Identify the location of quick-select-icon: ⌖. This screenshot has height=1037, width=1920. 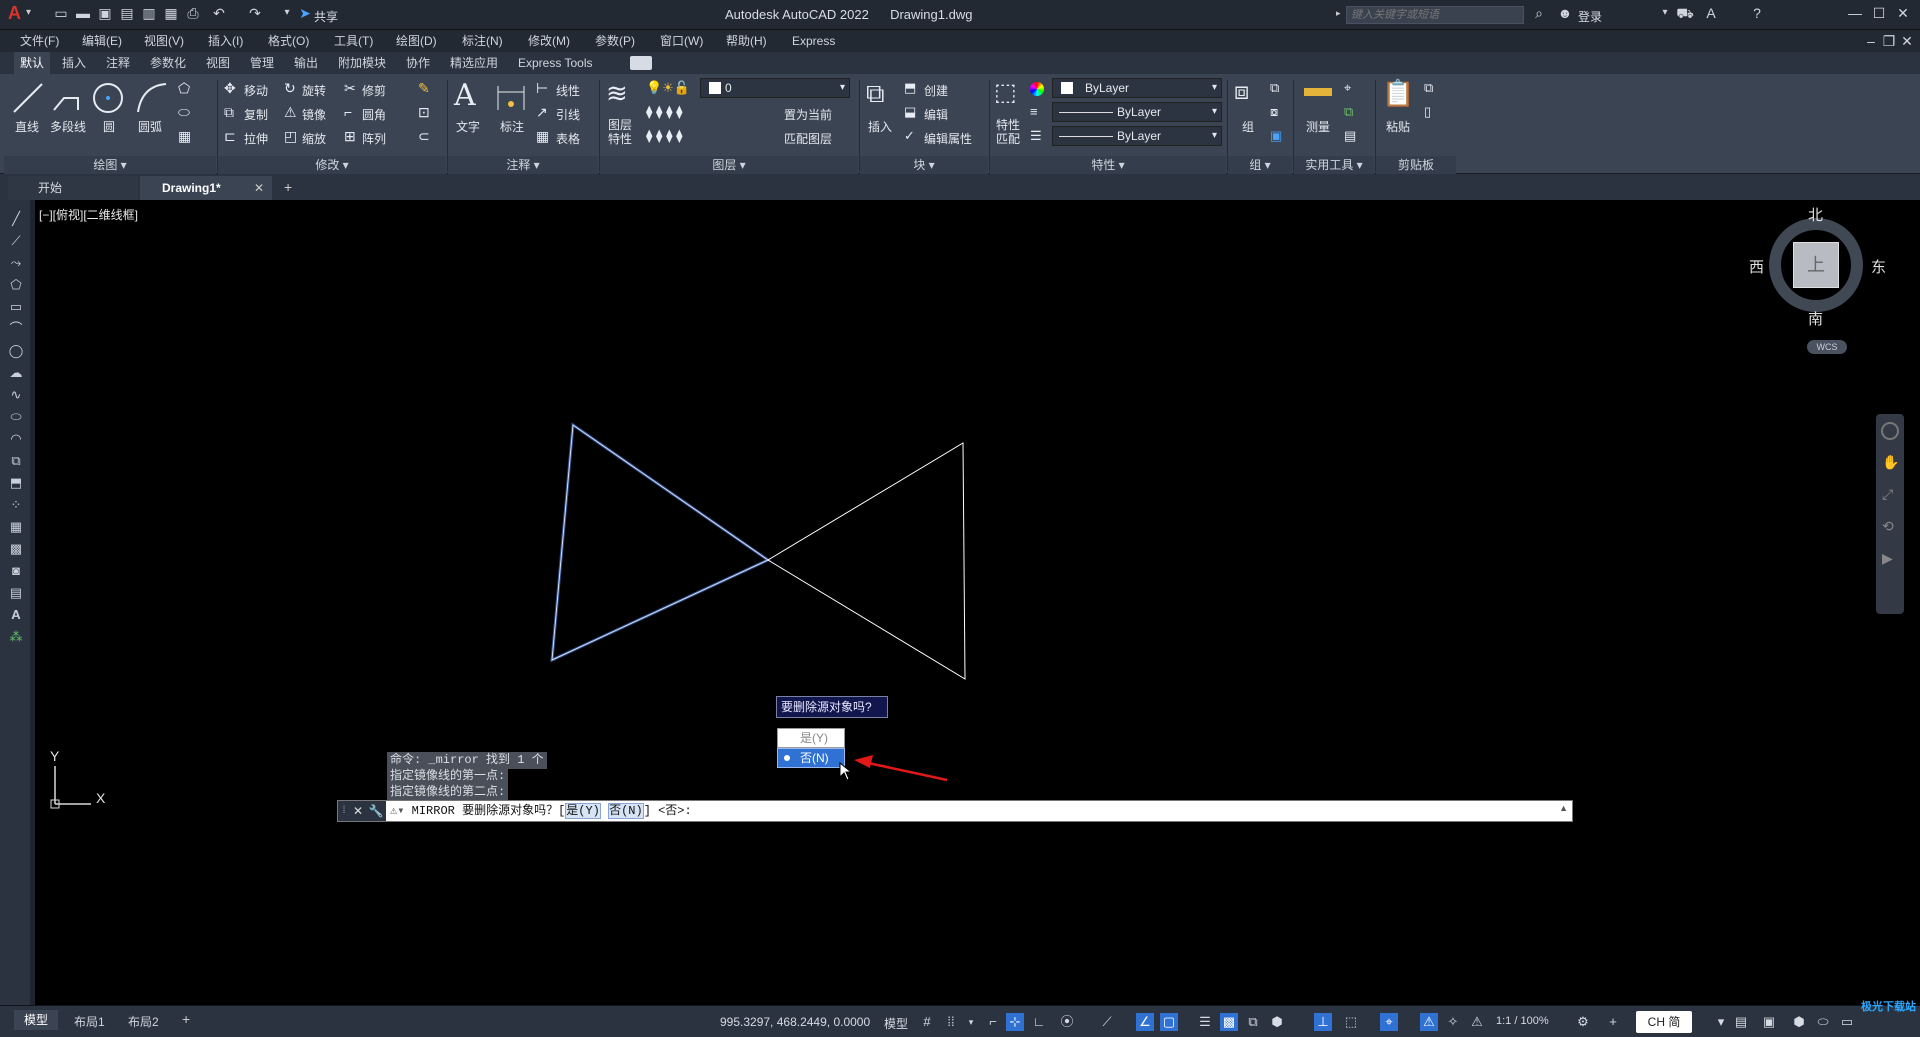
(1347, 88).